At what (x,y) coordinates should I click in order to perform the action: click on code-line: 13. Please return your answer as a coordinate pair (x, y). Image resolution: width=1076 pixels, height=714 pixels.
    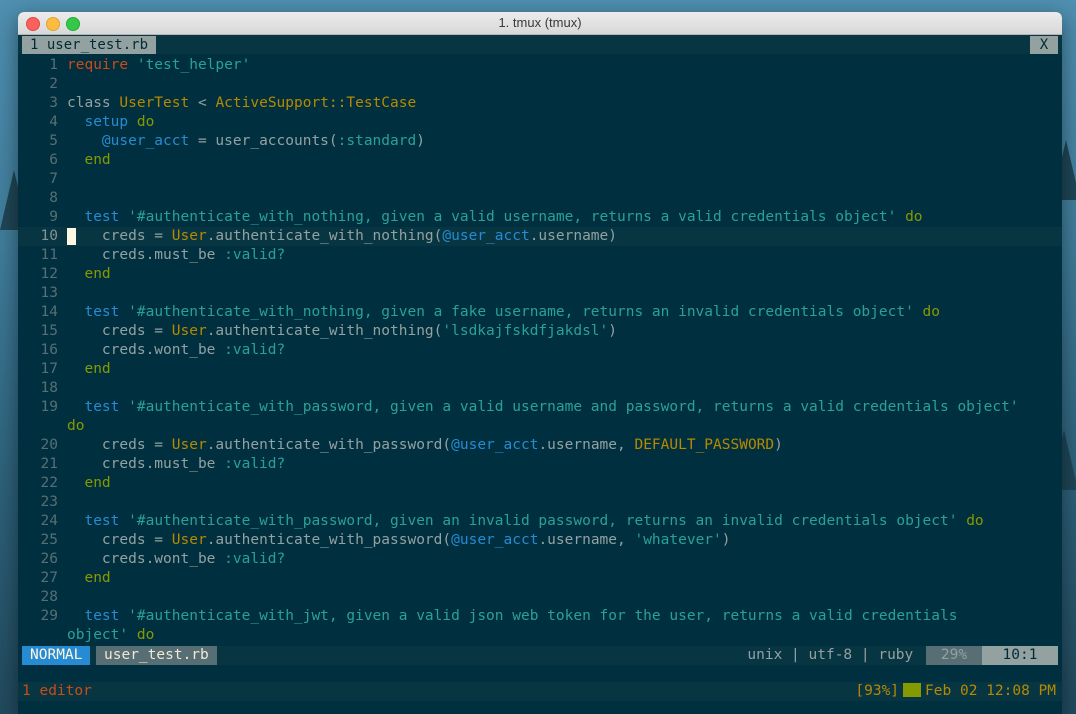
    Looking at the image, I should click on (540, 293).